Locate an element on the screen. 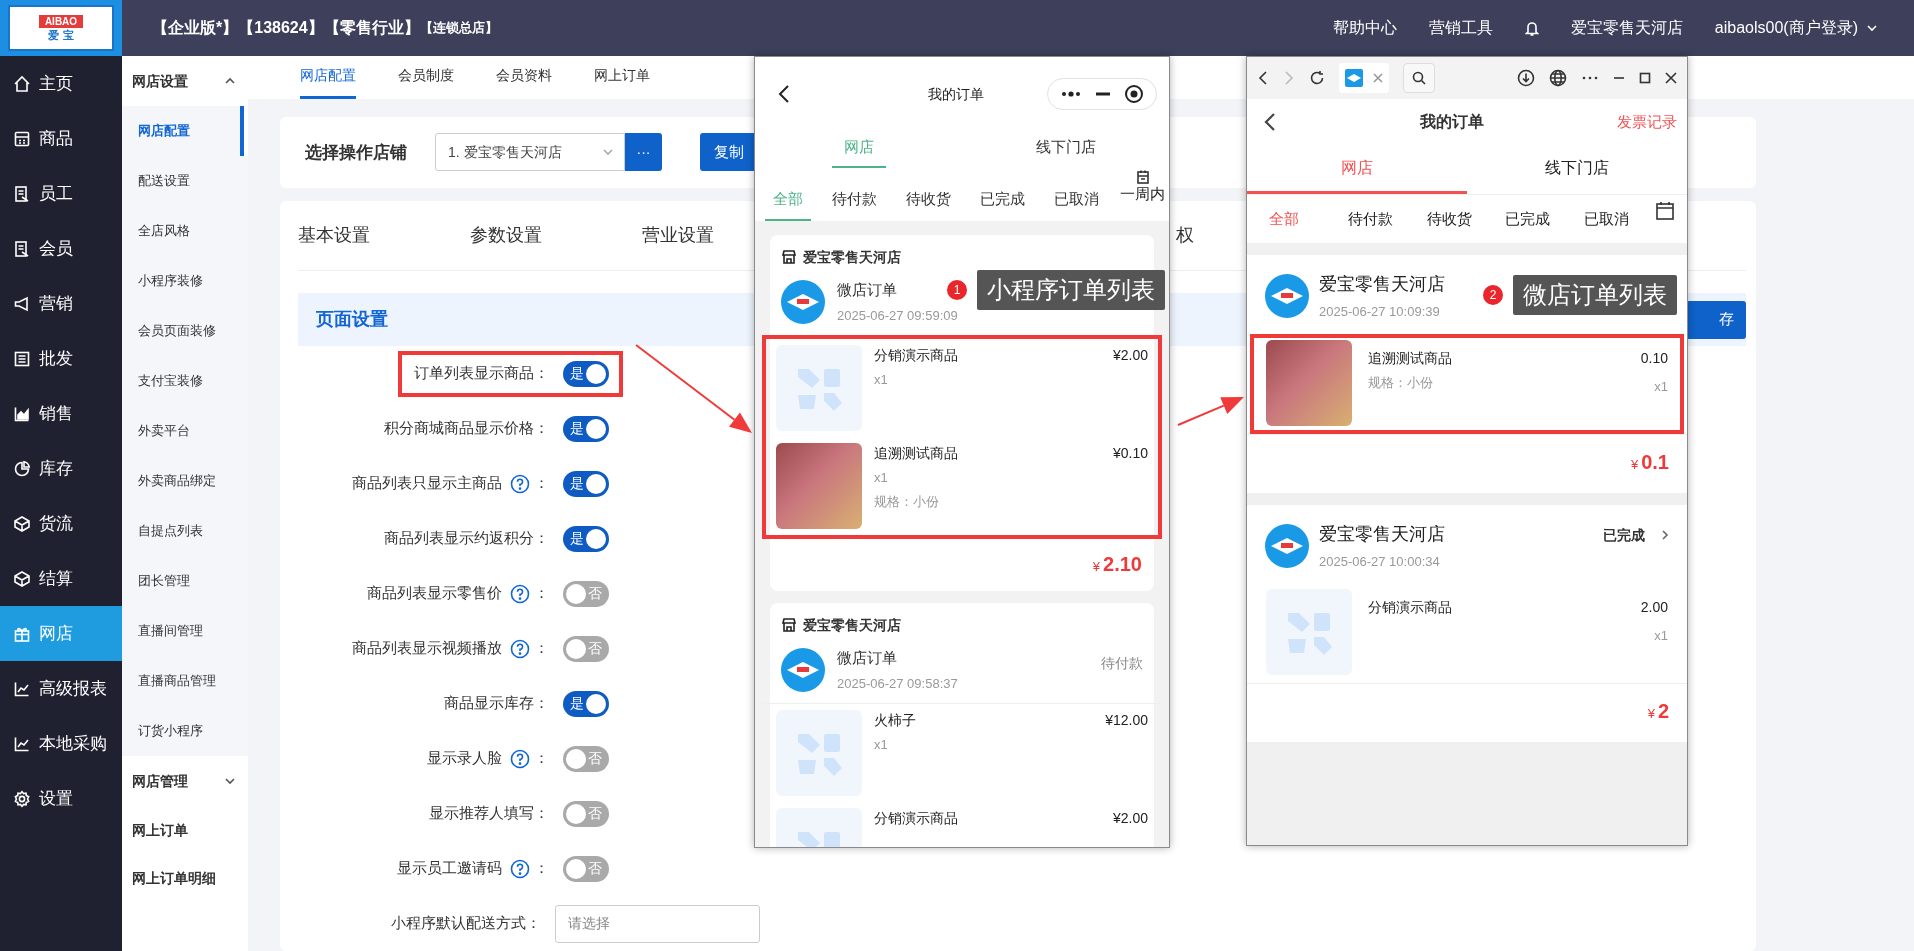 The width and height of the screenshot is (1914, 951). more-button: ··· is located at coordinates (643, 152).